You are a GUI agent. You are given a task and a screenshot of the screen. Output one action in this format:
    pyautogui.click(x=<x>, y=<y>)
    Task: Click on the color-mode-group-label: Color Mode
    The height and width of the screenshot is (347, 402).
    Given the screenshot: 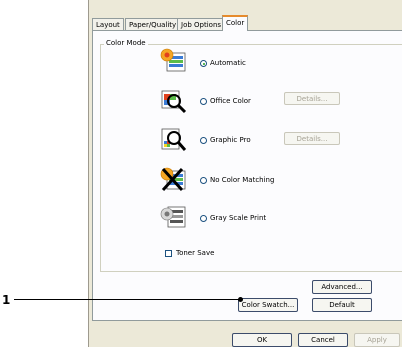 What is the action you would take?
    pyautogui.click(x=126, y=43)
    